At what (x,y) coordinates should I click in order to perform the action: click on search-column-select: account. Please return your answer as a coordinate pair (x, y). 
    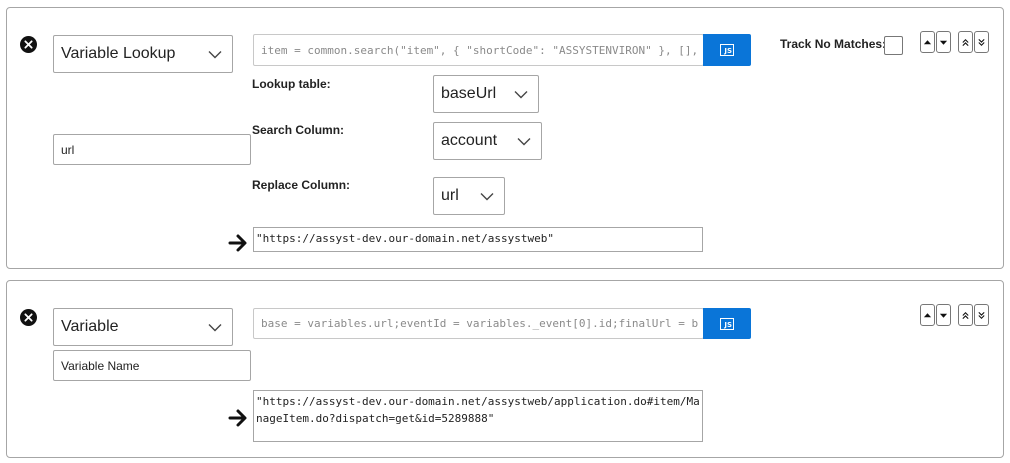
    Looking at the image, I should click on (487, 141).